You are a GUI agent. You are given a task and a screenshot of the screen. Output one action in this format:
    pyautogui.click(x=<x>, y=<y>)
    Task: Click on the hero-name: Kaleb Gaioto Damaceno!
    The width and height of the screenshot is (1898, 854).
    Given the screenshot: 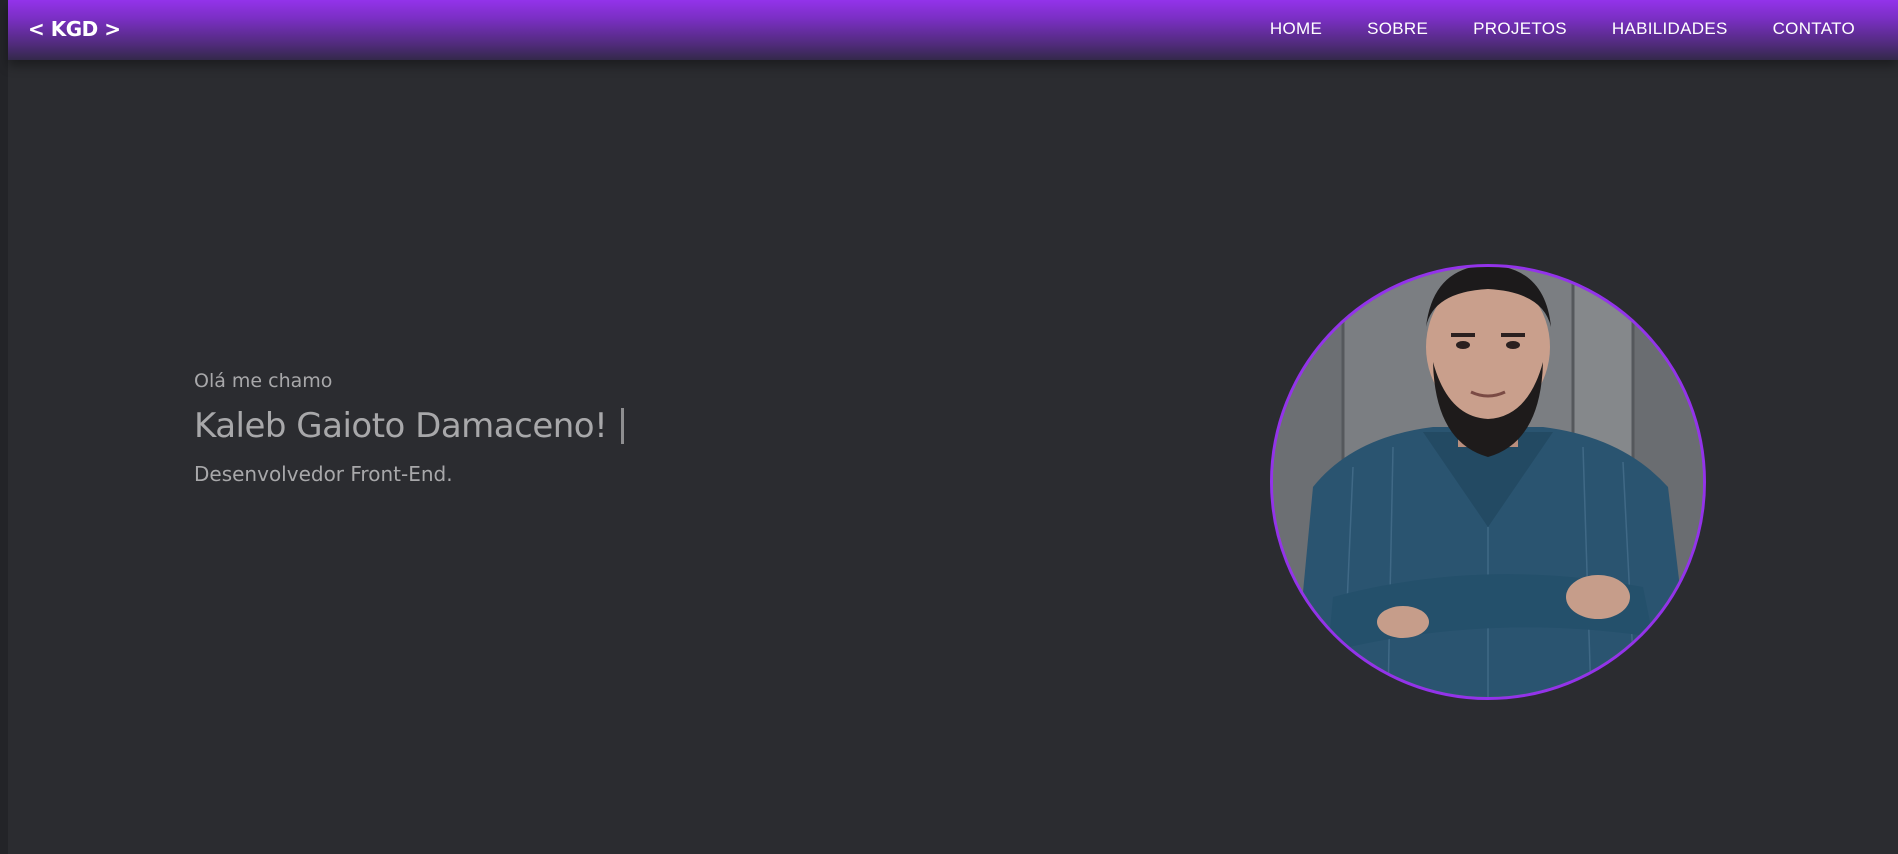 What is the action you would take?
    pyautogui.click(x=401, y=426)
    